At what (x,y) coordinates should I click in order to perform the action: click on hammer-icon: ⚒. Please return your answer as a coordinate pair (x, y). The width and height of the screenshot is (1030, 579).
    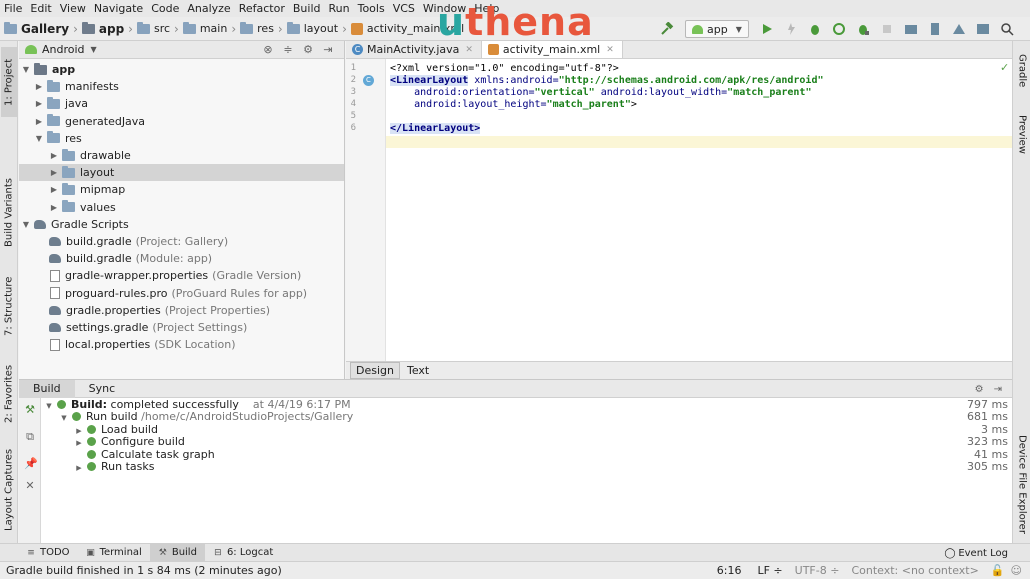
    Looking at the image, I should click on (30, 410).